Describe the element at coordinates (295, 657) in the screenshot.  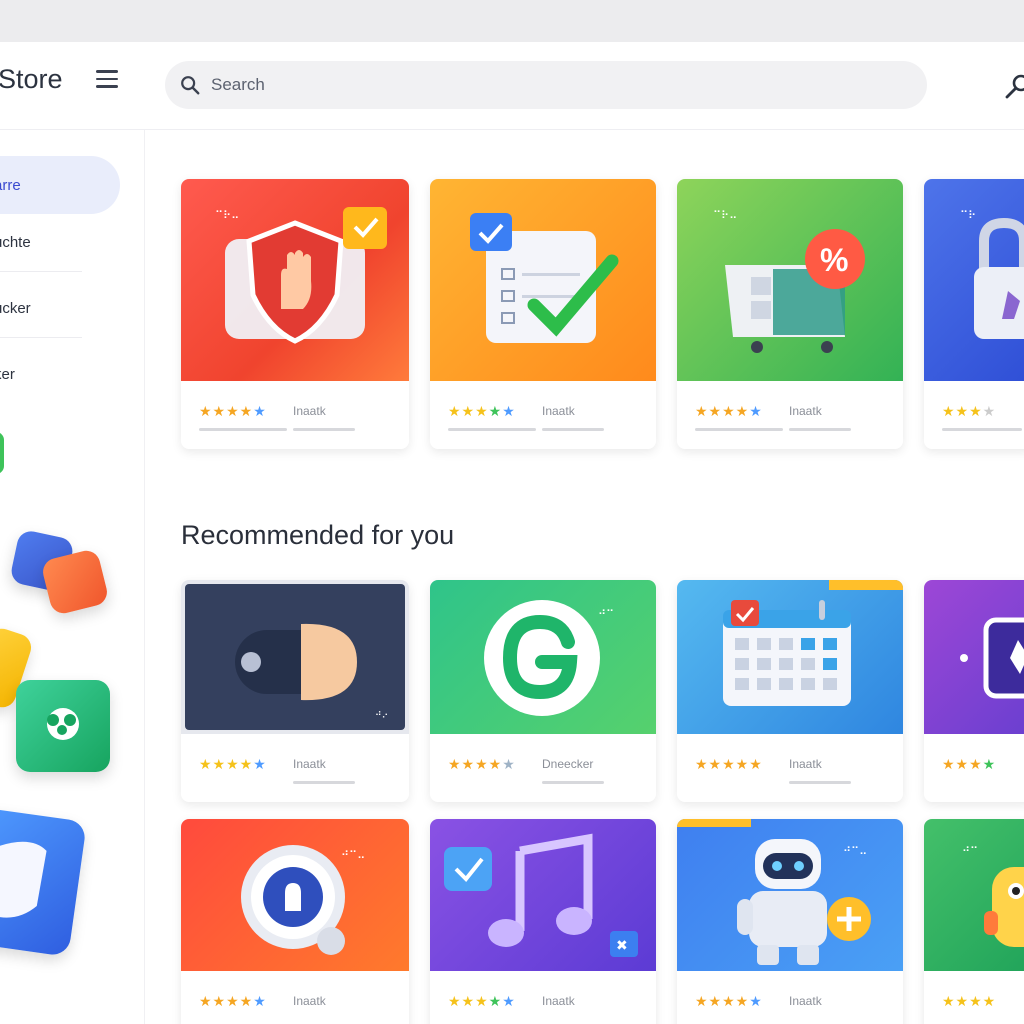
I see `app-thumbnail: ⠚⠔` at that location.